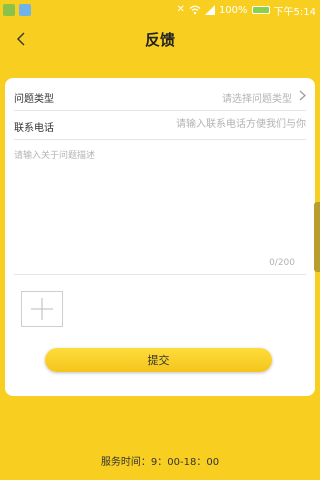 The width and height of the screenshot is (320, 480). Describe the element at coordinates (160, 96) in the screenshot. I see `issue-type-row: 问题类型 请选择问题类型` at that location.